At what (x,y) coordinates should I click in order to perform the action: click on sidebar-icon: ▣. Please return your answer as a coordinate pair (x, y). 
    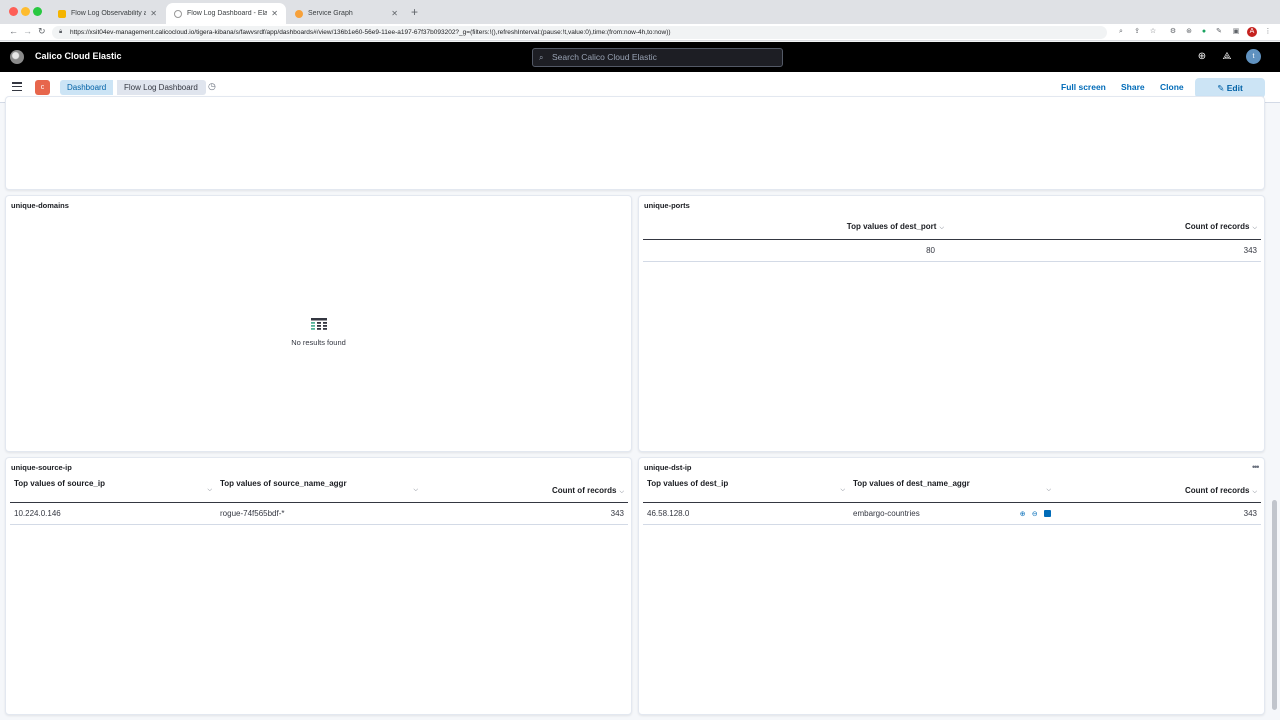
    Looking at the image, I should click on (1236, 32).